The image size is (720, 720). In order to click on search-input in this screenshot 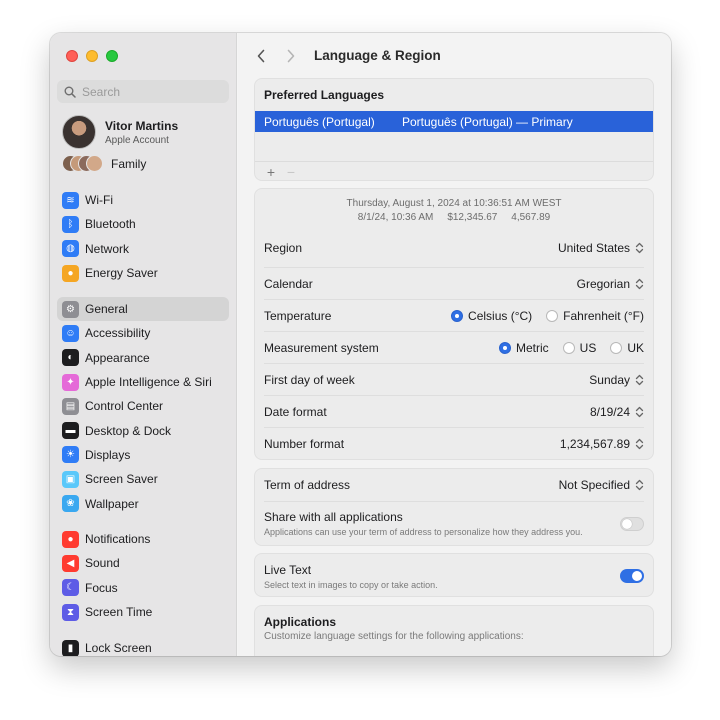, I will do `click(152, 91)`.